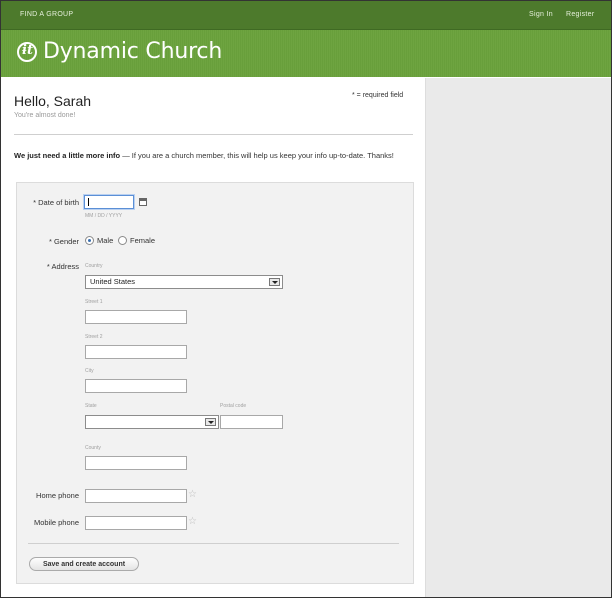 The image size is (612, 598). I want to click on country-select: United States, so click(184, 282).